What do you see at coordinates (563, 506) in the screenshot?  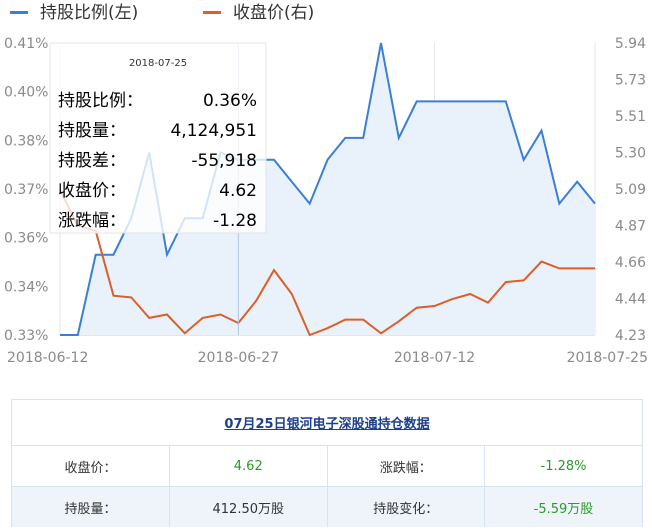 I see `holding-change-value: -5.59万股` at bounding box center [563, 506].